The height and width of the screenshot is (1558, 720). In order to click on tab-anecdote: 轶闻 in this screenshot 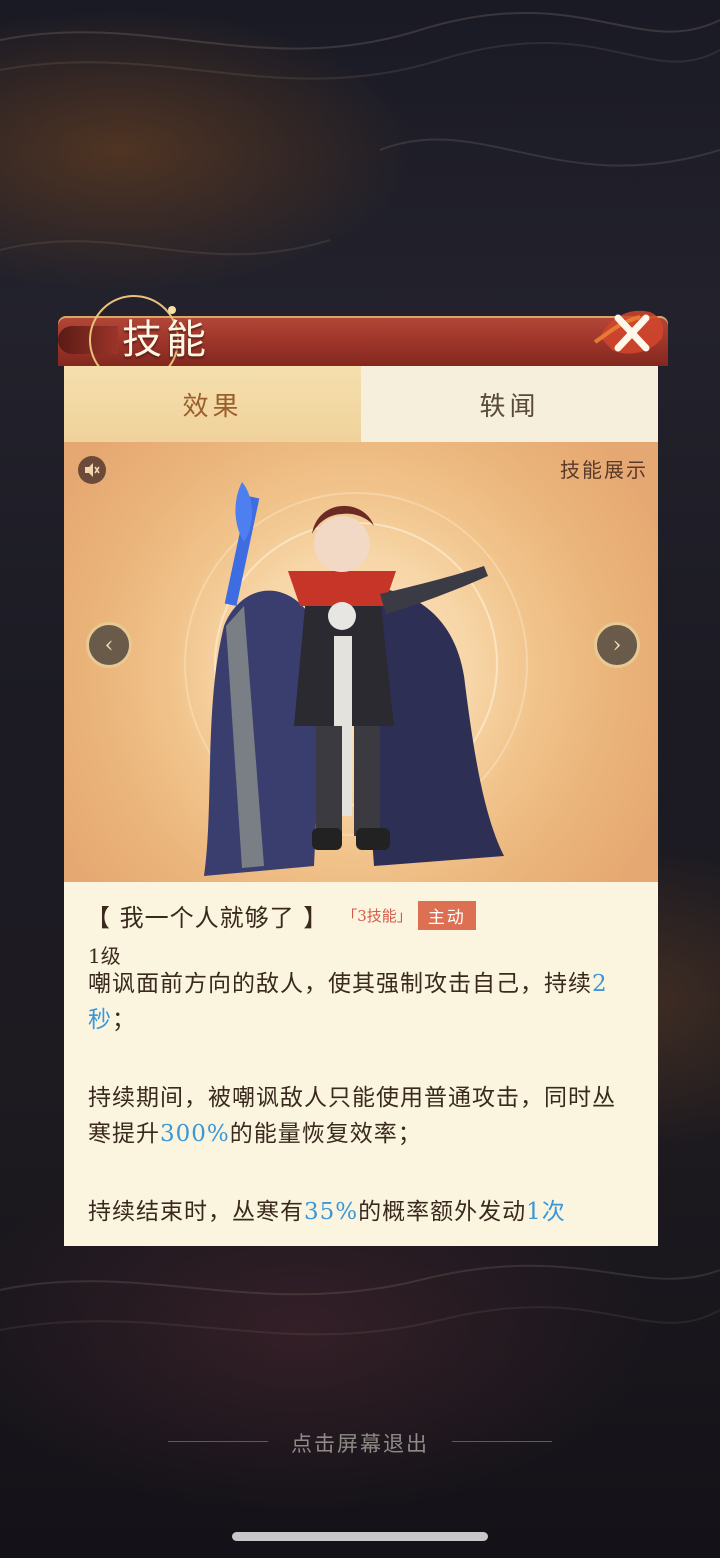, I will do `click(509, 404)`.